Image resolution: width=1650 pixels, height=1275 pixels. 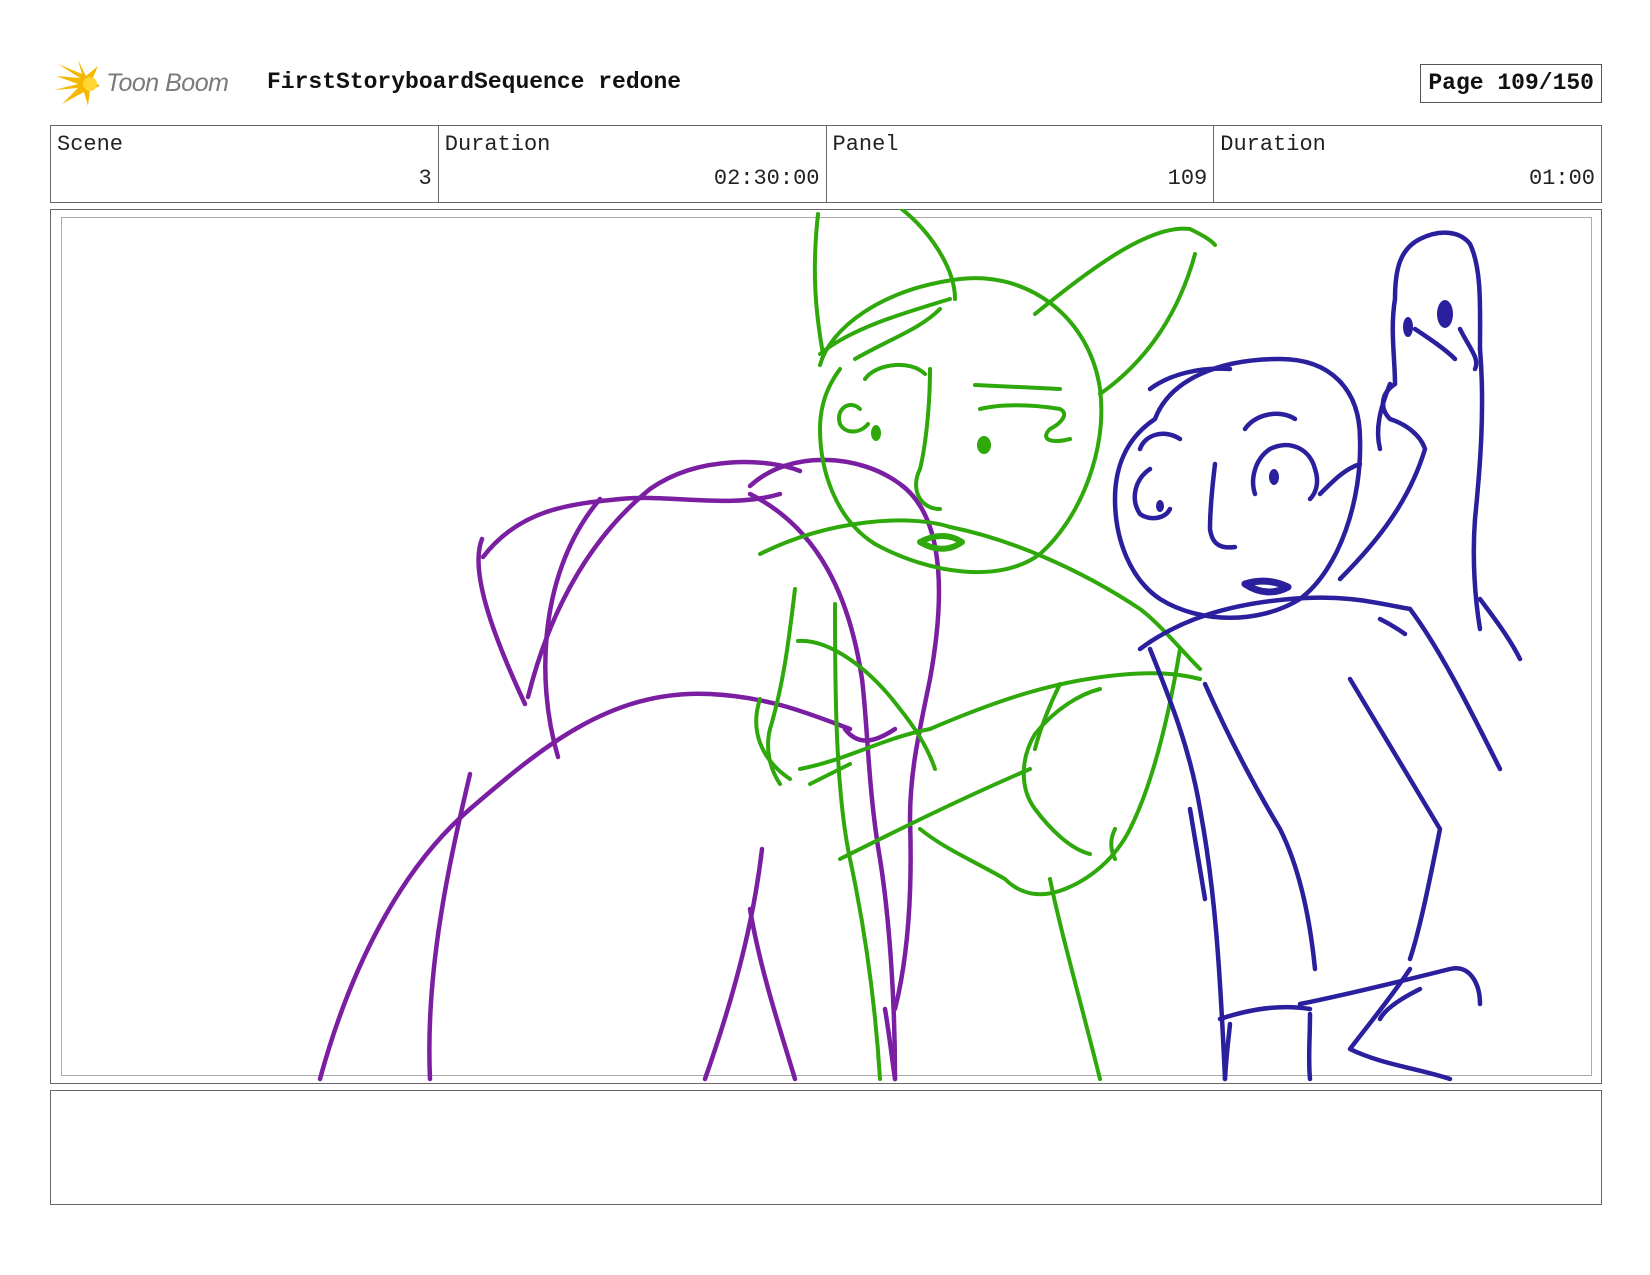 What do you see at coordinates (1273, 144) in the screenshot?
I see `panel-duration-label: Duration` at bounding box center [1273, 144].